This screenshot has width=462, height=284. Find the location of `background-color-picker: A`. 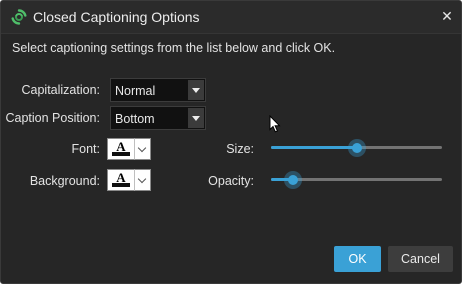

background-color-picker: A is located at coordinates (129, 180).